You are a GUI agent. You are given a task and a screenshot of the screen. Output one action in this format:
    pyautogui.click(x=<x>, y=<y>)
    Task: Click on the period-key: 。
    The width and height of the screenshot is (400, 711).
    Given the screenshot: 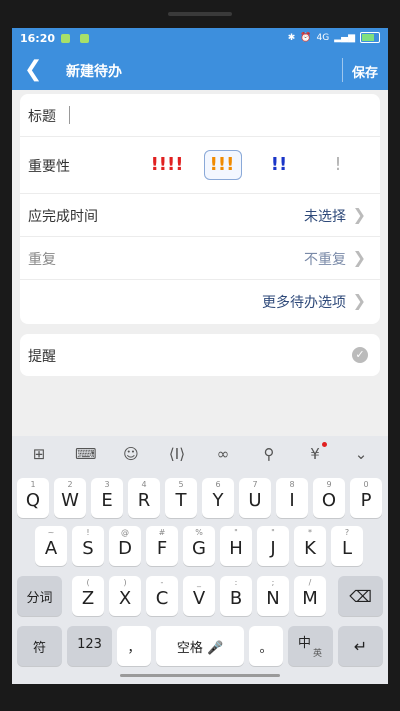 What is the action you would take?
    pyautogui.click(x=266, y=646)
    